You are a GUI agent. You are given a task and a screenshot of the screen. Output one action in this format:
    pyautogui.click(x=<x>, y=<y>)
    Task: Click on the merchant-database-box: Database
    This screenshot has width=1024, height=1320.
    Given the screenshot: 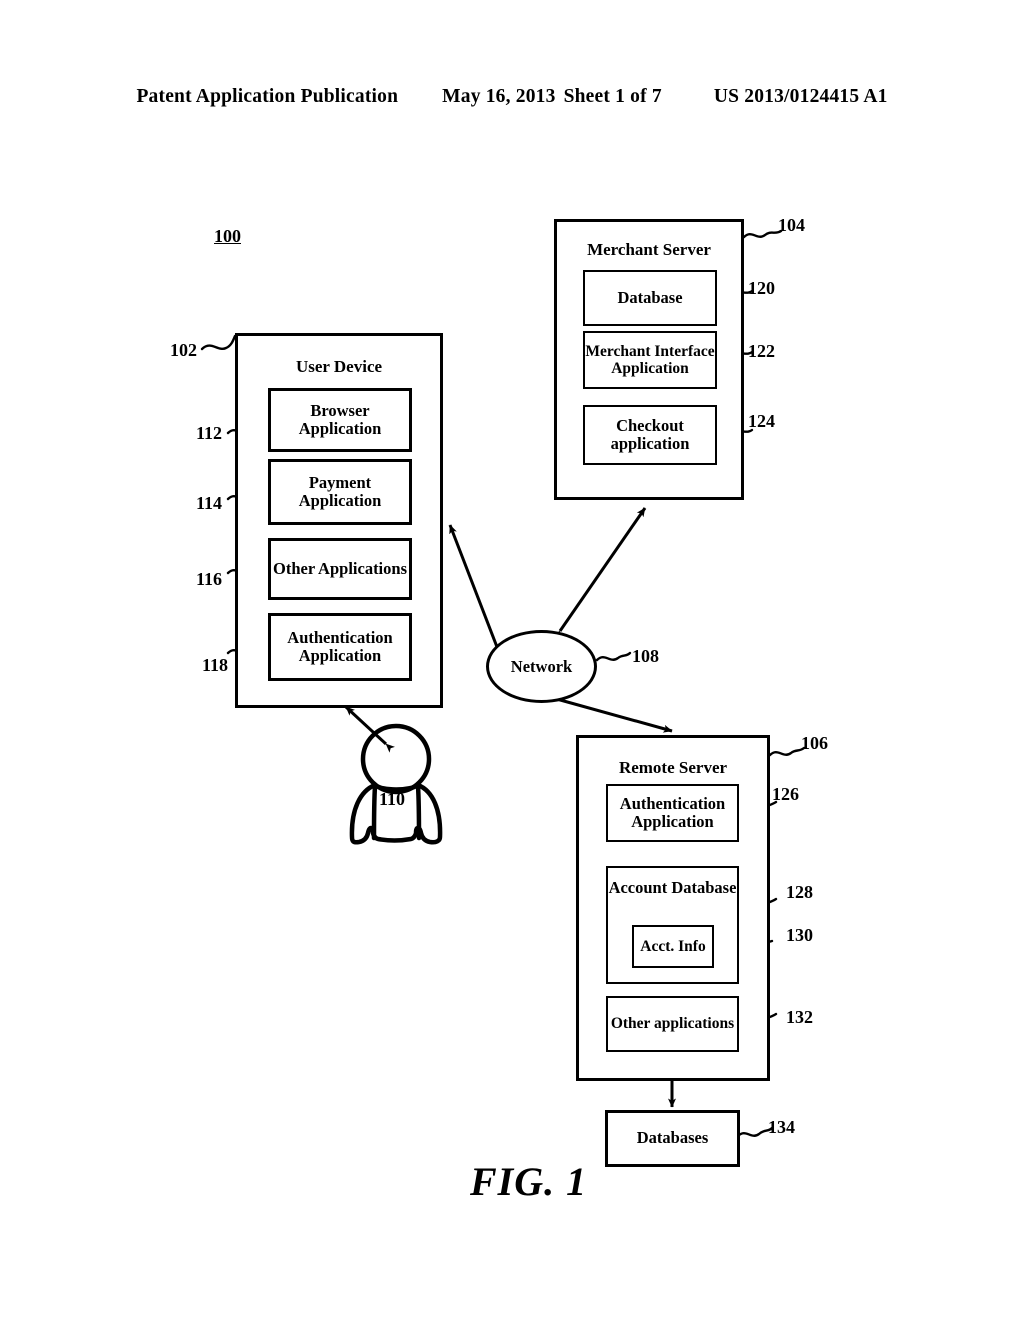 What is the action you would take?
    pyautogui.click(x=650, y=298)
    